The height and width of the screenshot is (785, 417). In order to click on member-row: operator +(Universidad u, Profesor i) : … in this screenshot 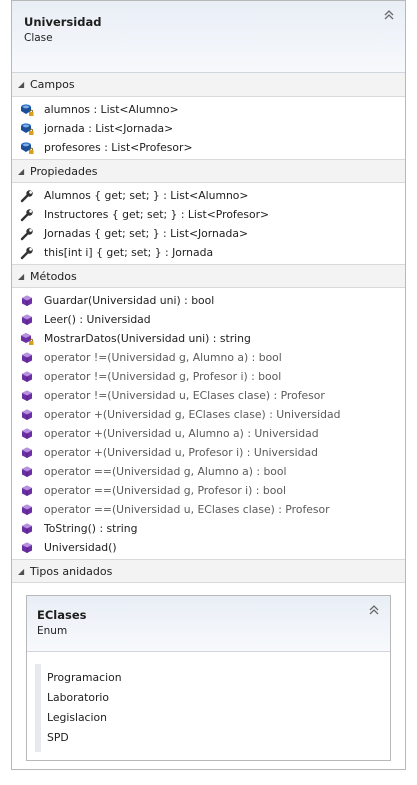, I will do `click(208, 452)`.